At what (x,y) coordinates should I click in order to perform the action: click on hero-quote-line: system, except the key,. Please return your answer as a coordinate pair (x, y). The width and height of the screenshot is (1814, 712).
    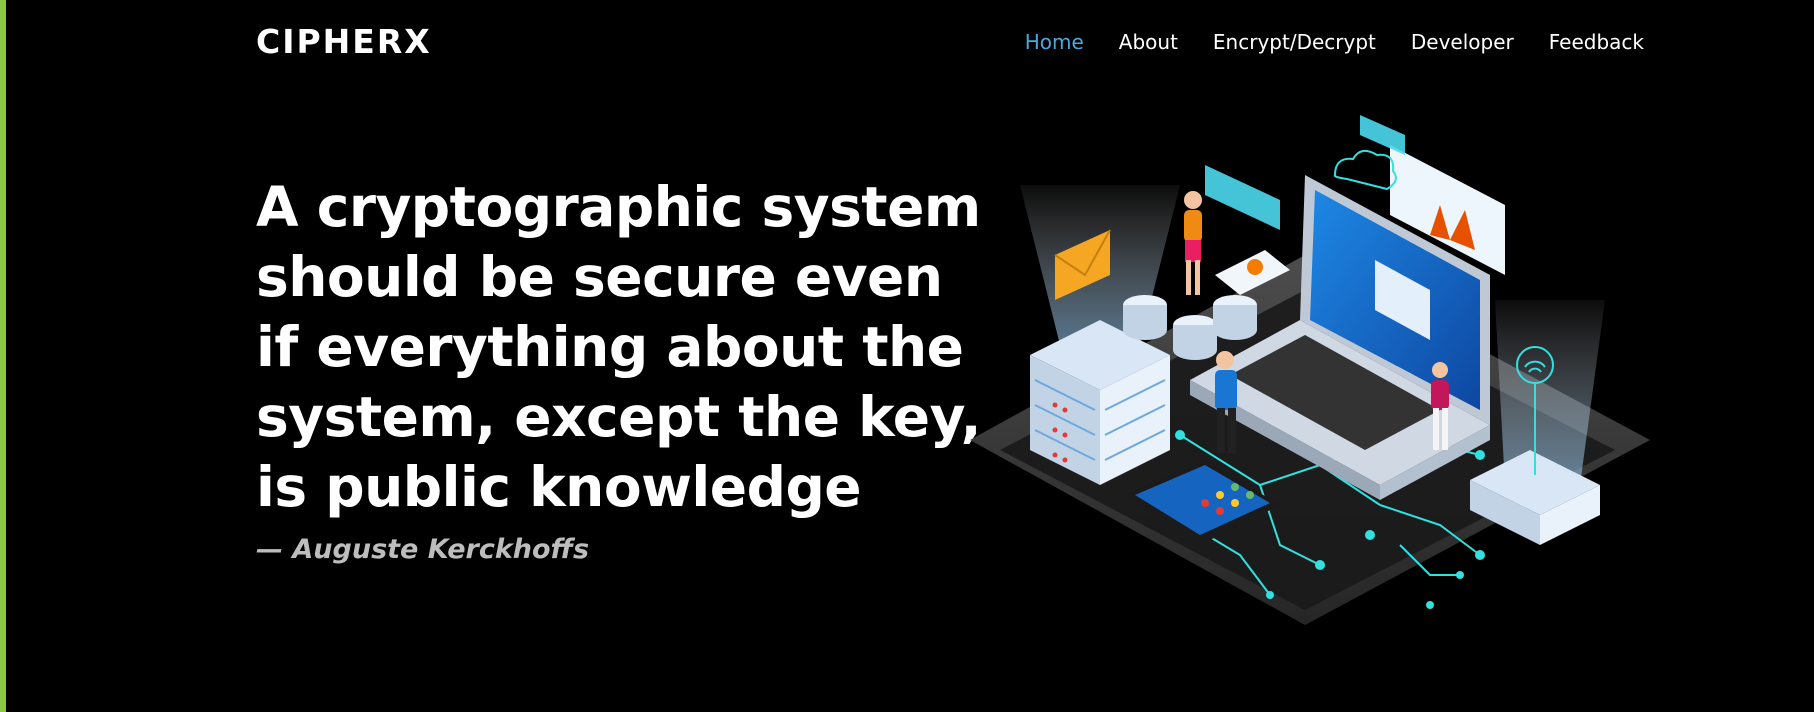
    Looking at the image, I should click on (619, 417).